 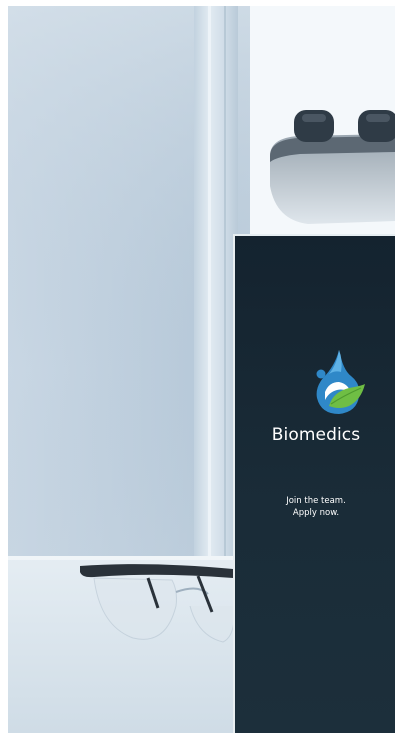 What do you see at coordinates (316, 435) in the screenshot?
I see `brand-name: Biomedics` at bounding box center [316, 435].